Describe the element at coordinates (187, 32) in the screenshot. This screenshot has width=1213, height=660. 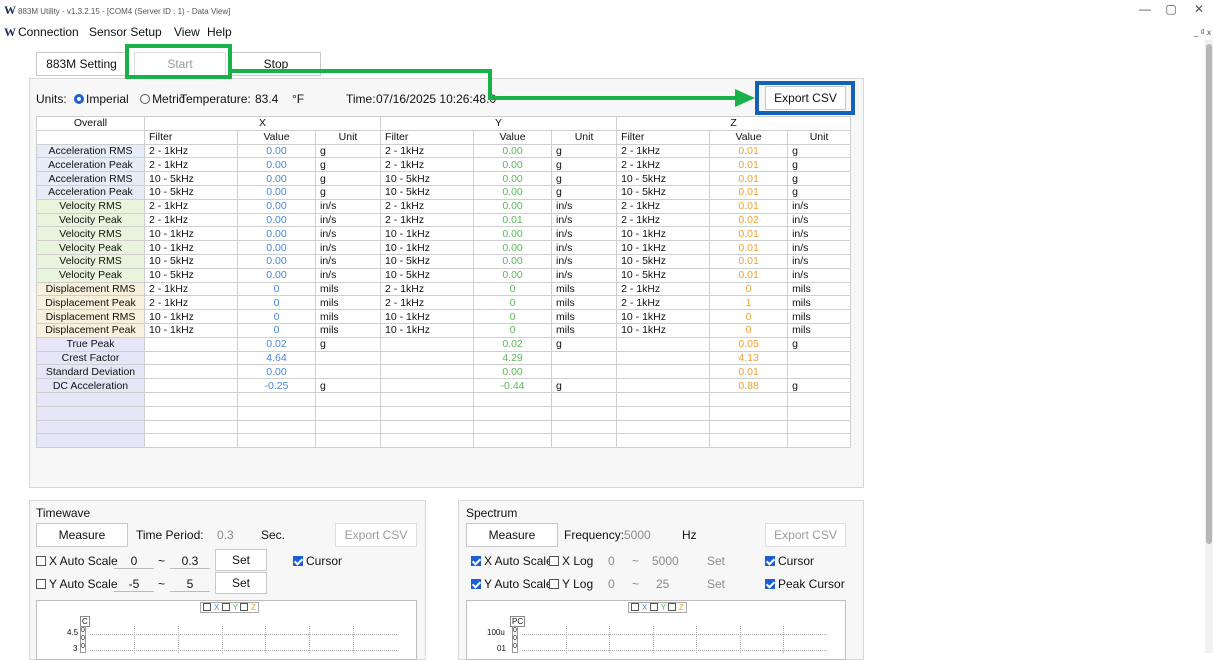
I see `menu-view: View` at that location.